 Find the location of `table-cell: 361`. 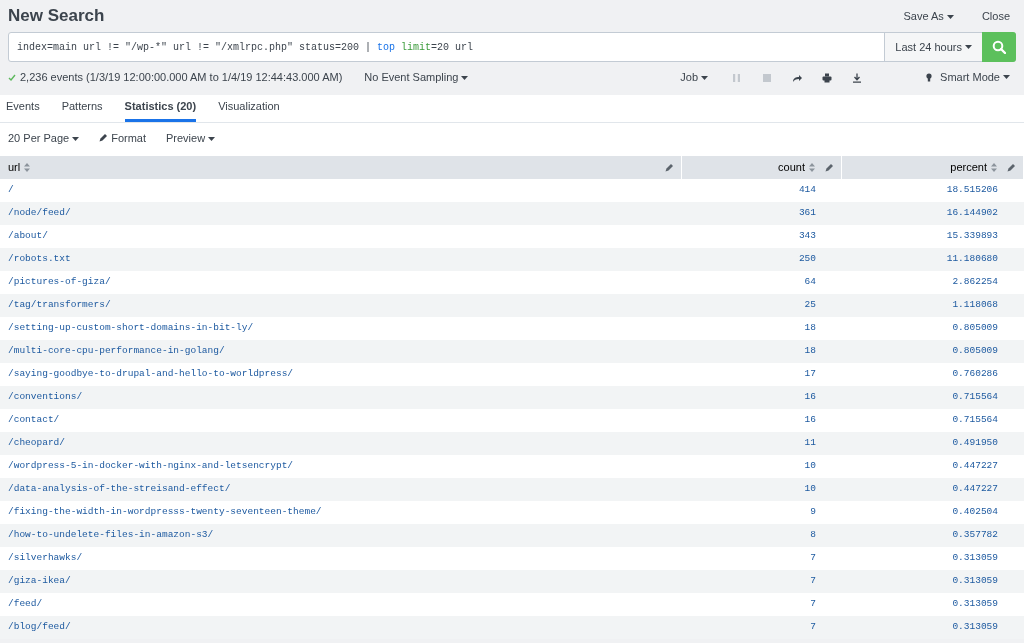

table-cell: 361 is located at coordinates (807, 213).